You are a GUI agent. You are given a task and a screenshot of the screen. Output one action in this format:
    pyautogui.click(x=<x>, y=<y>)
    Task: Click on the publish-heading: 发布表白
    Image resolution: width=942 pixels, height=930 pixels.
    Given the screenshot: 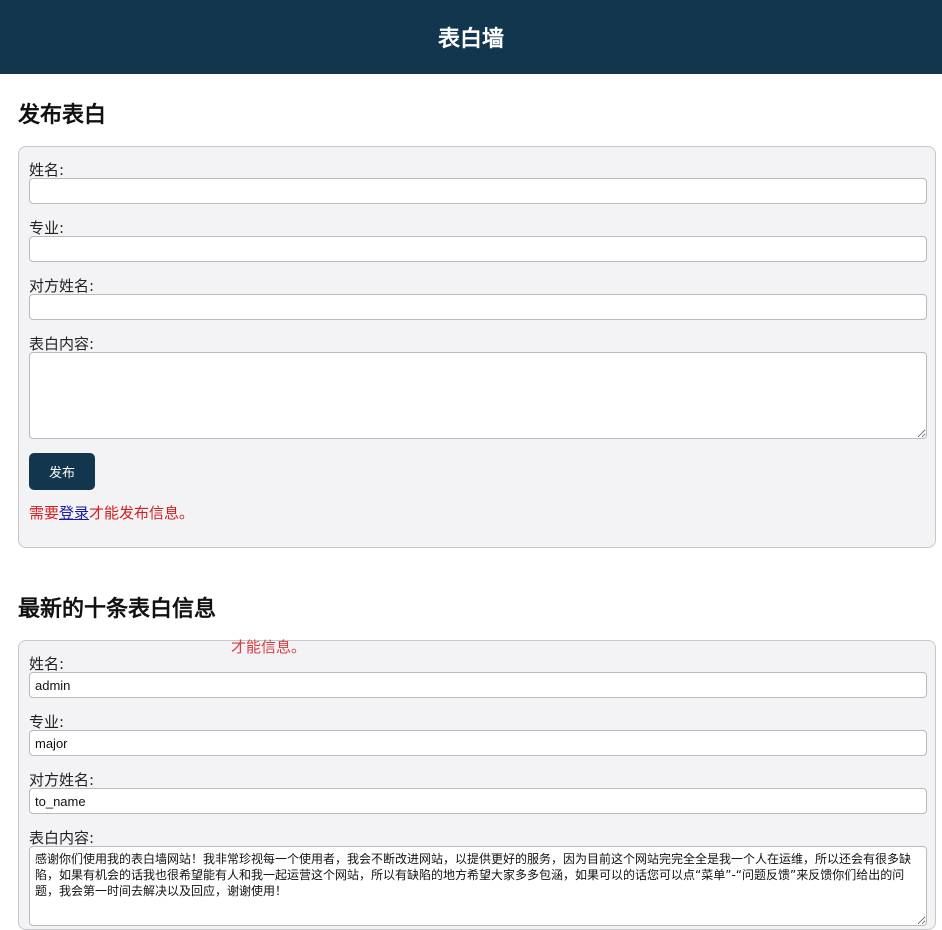 What is the action you would take?
    pyautogui.click(x=62, y=115)
    